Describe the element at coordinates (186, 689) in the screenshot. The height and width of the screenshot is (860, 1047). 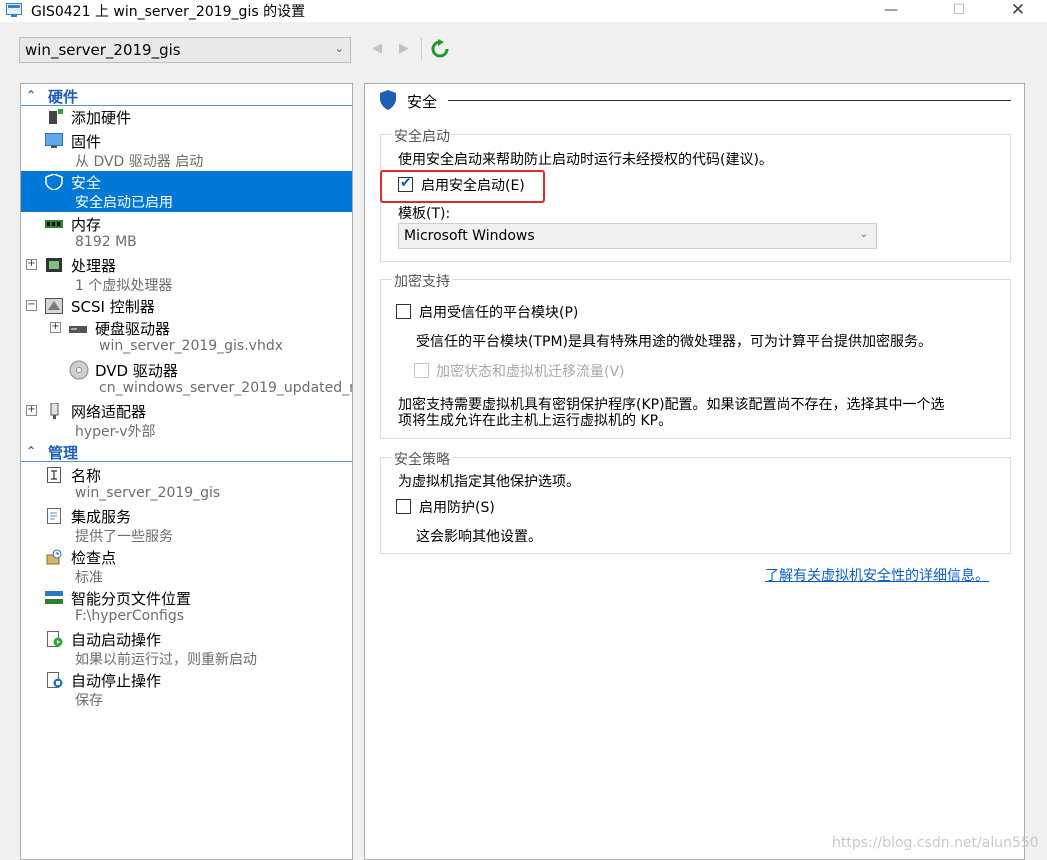
I see `sidebar-item-auto-stop: 自动停止操作 保存` at that location.